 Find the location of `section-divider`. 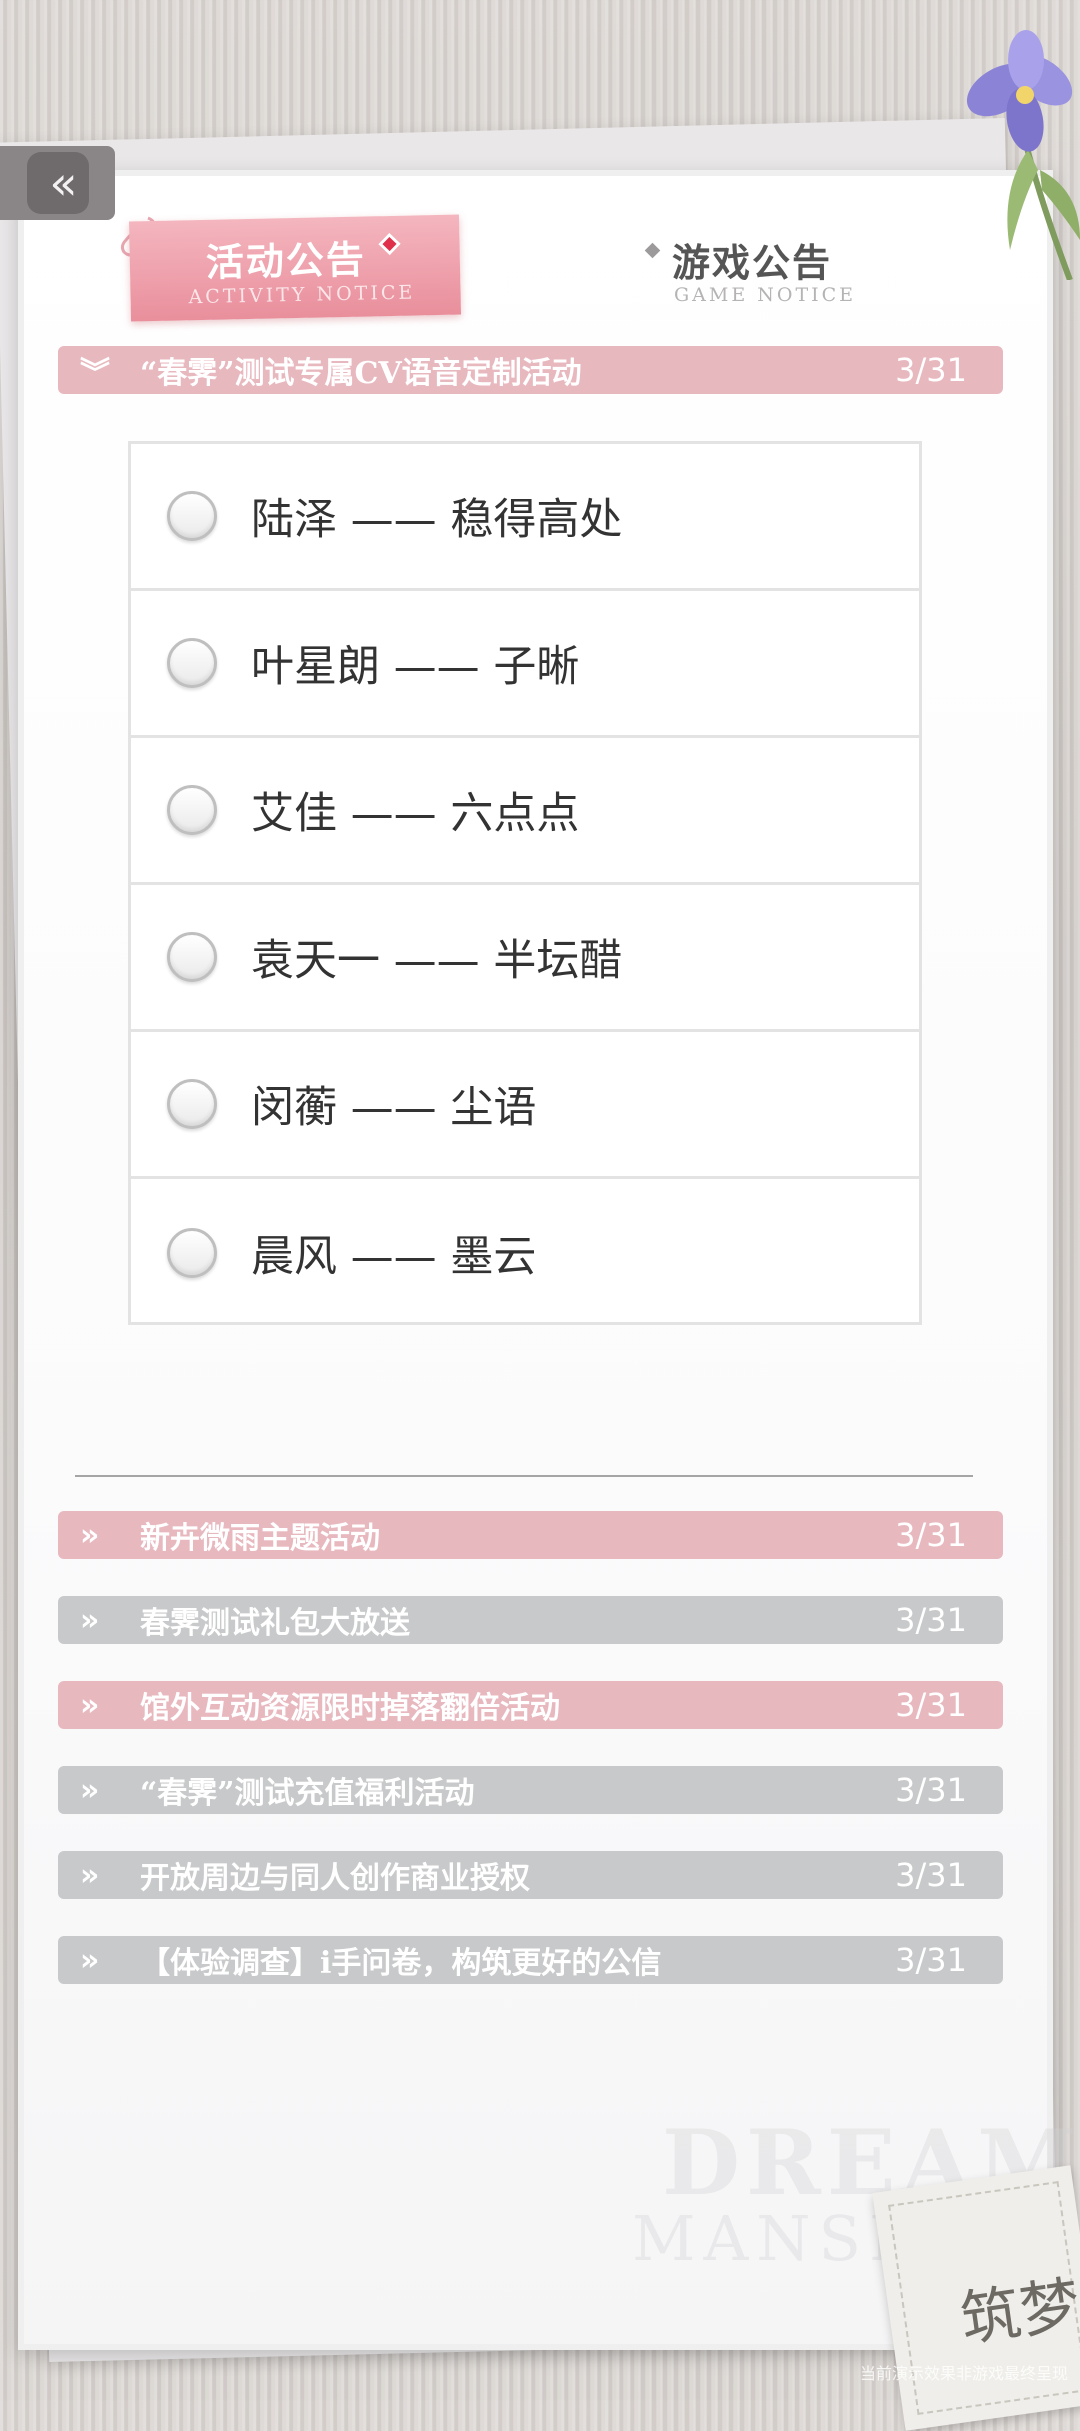

section-divider is located at coordinates (524, 1476).